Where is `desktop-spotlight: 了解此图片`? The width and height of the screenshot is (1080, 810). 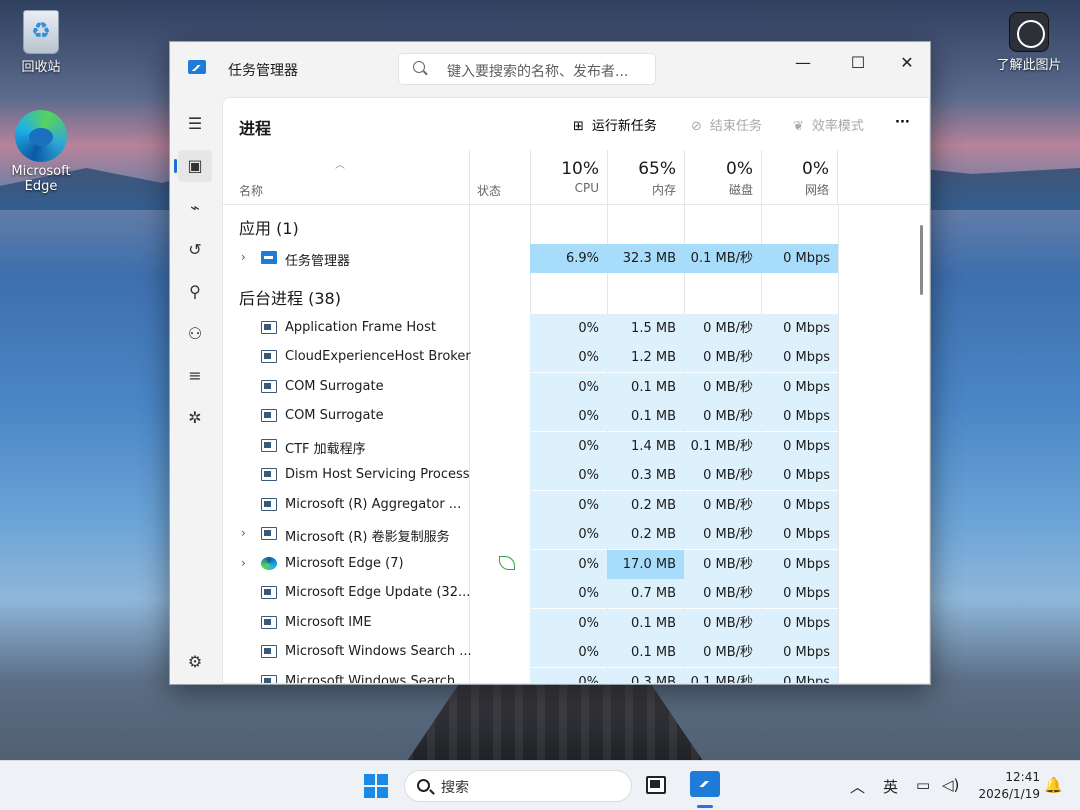
desktop-spotlight: 了解此图片 is located at coordinates (1029, 42).